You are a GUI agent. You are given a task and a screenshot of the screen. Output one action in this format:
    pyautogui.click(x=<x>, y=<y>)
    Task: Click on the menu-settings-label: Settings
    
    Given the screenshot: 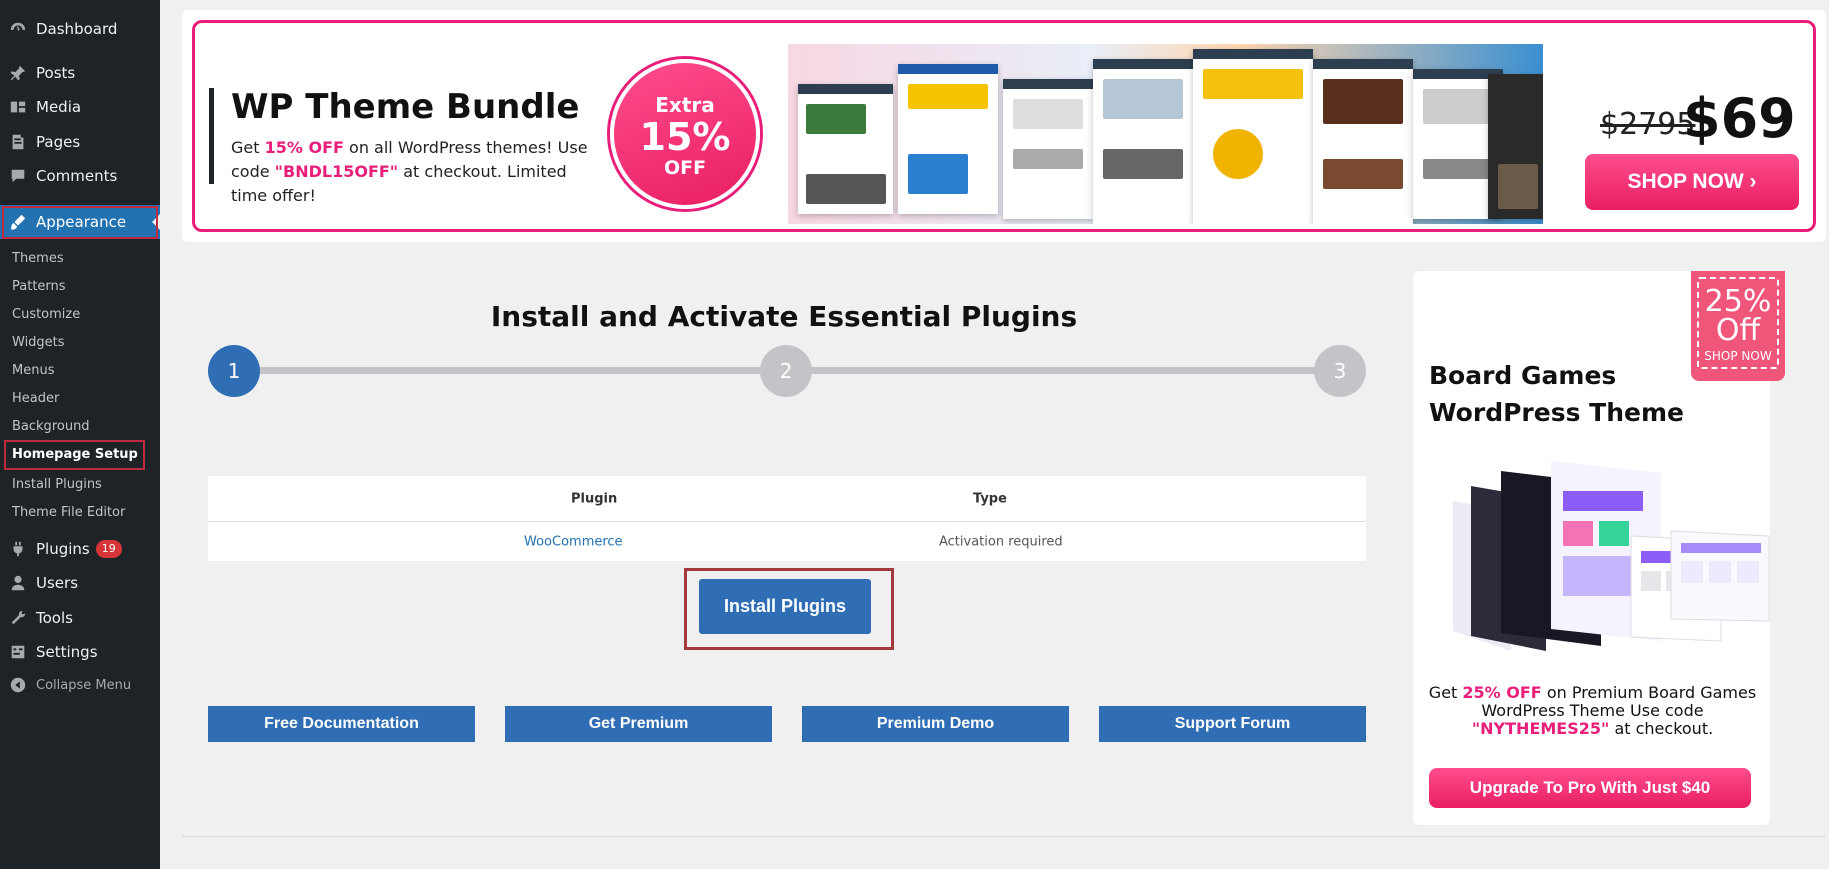 What is the action you would take?
    pyautogui.click(x=67, y=652)
    